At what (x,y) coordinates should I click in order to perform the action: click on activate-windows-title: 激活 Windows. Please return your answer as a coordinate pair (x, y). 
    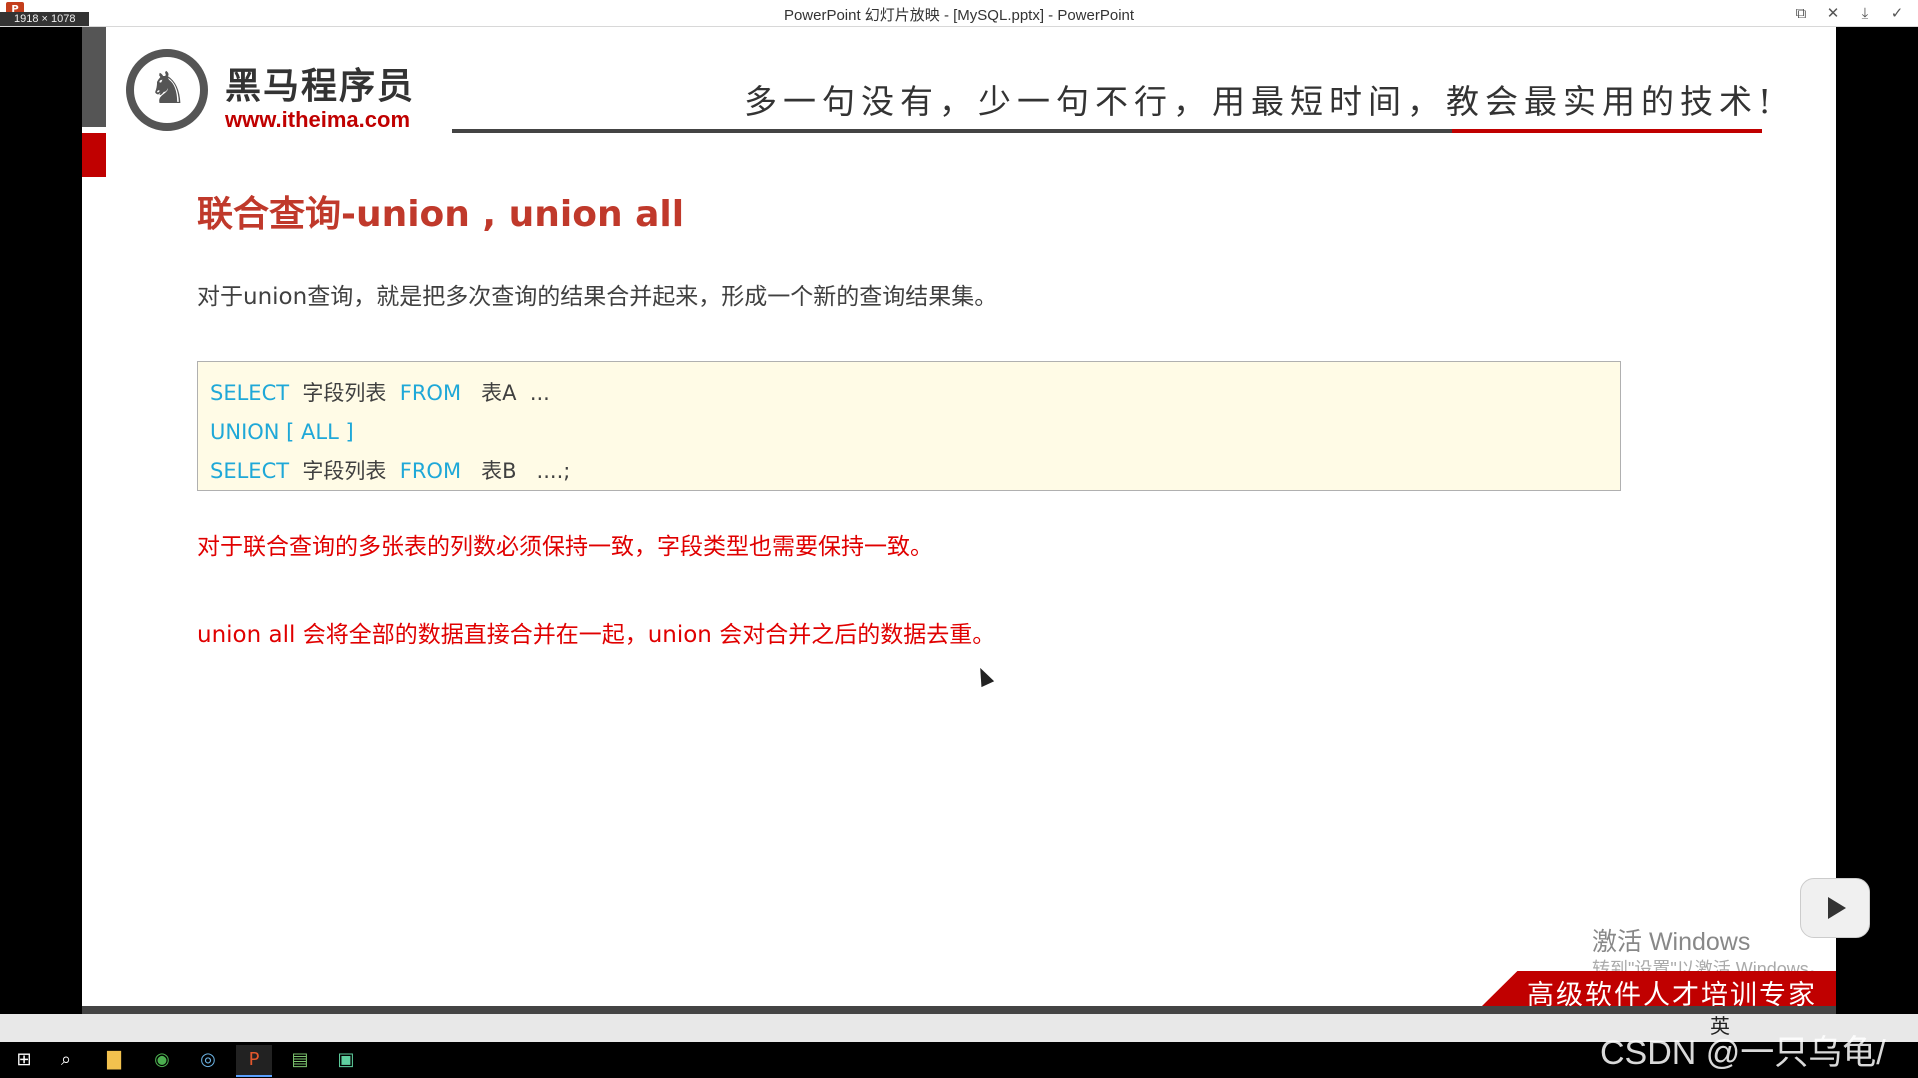
    Looking at the image, I should click on (1671, 942).